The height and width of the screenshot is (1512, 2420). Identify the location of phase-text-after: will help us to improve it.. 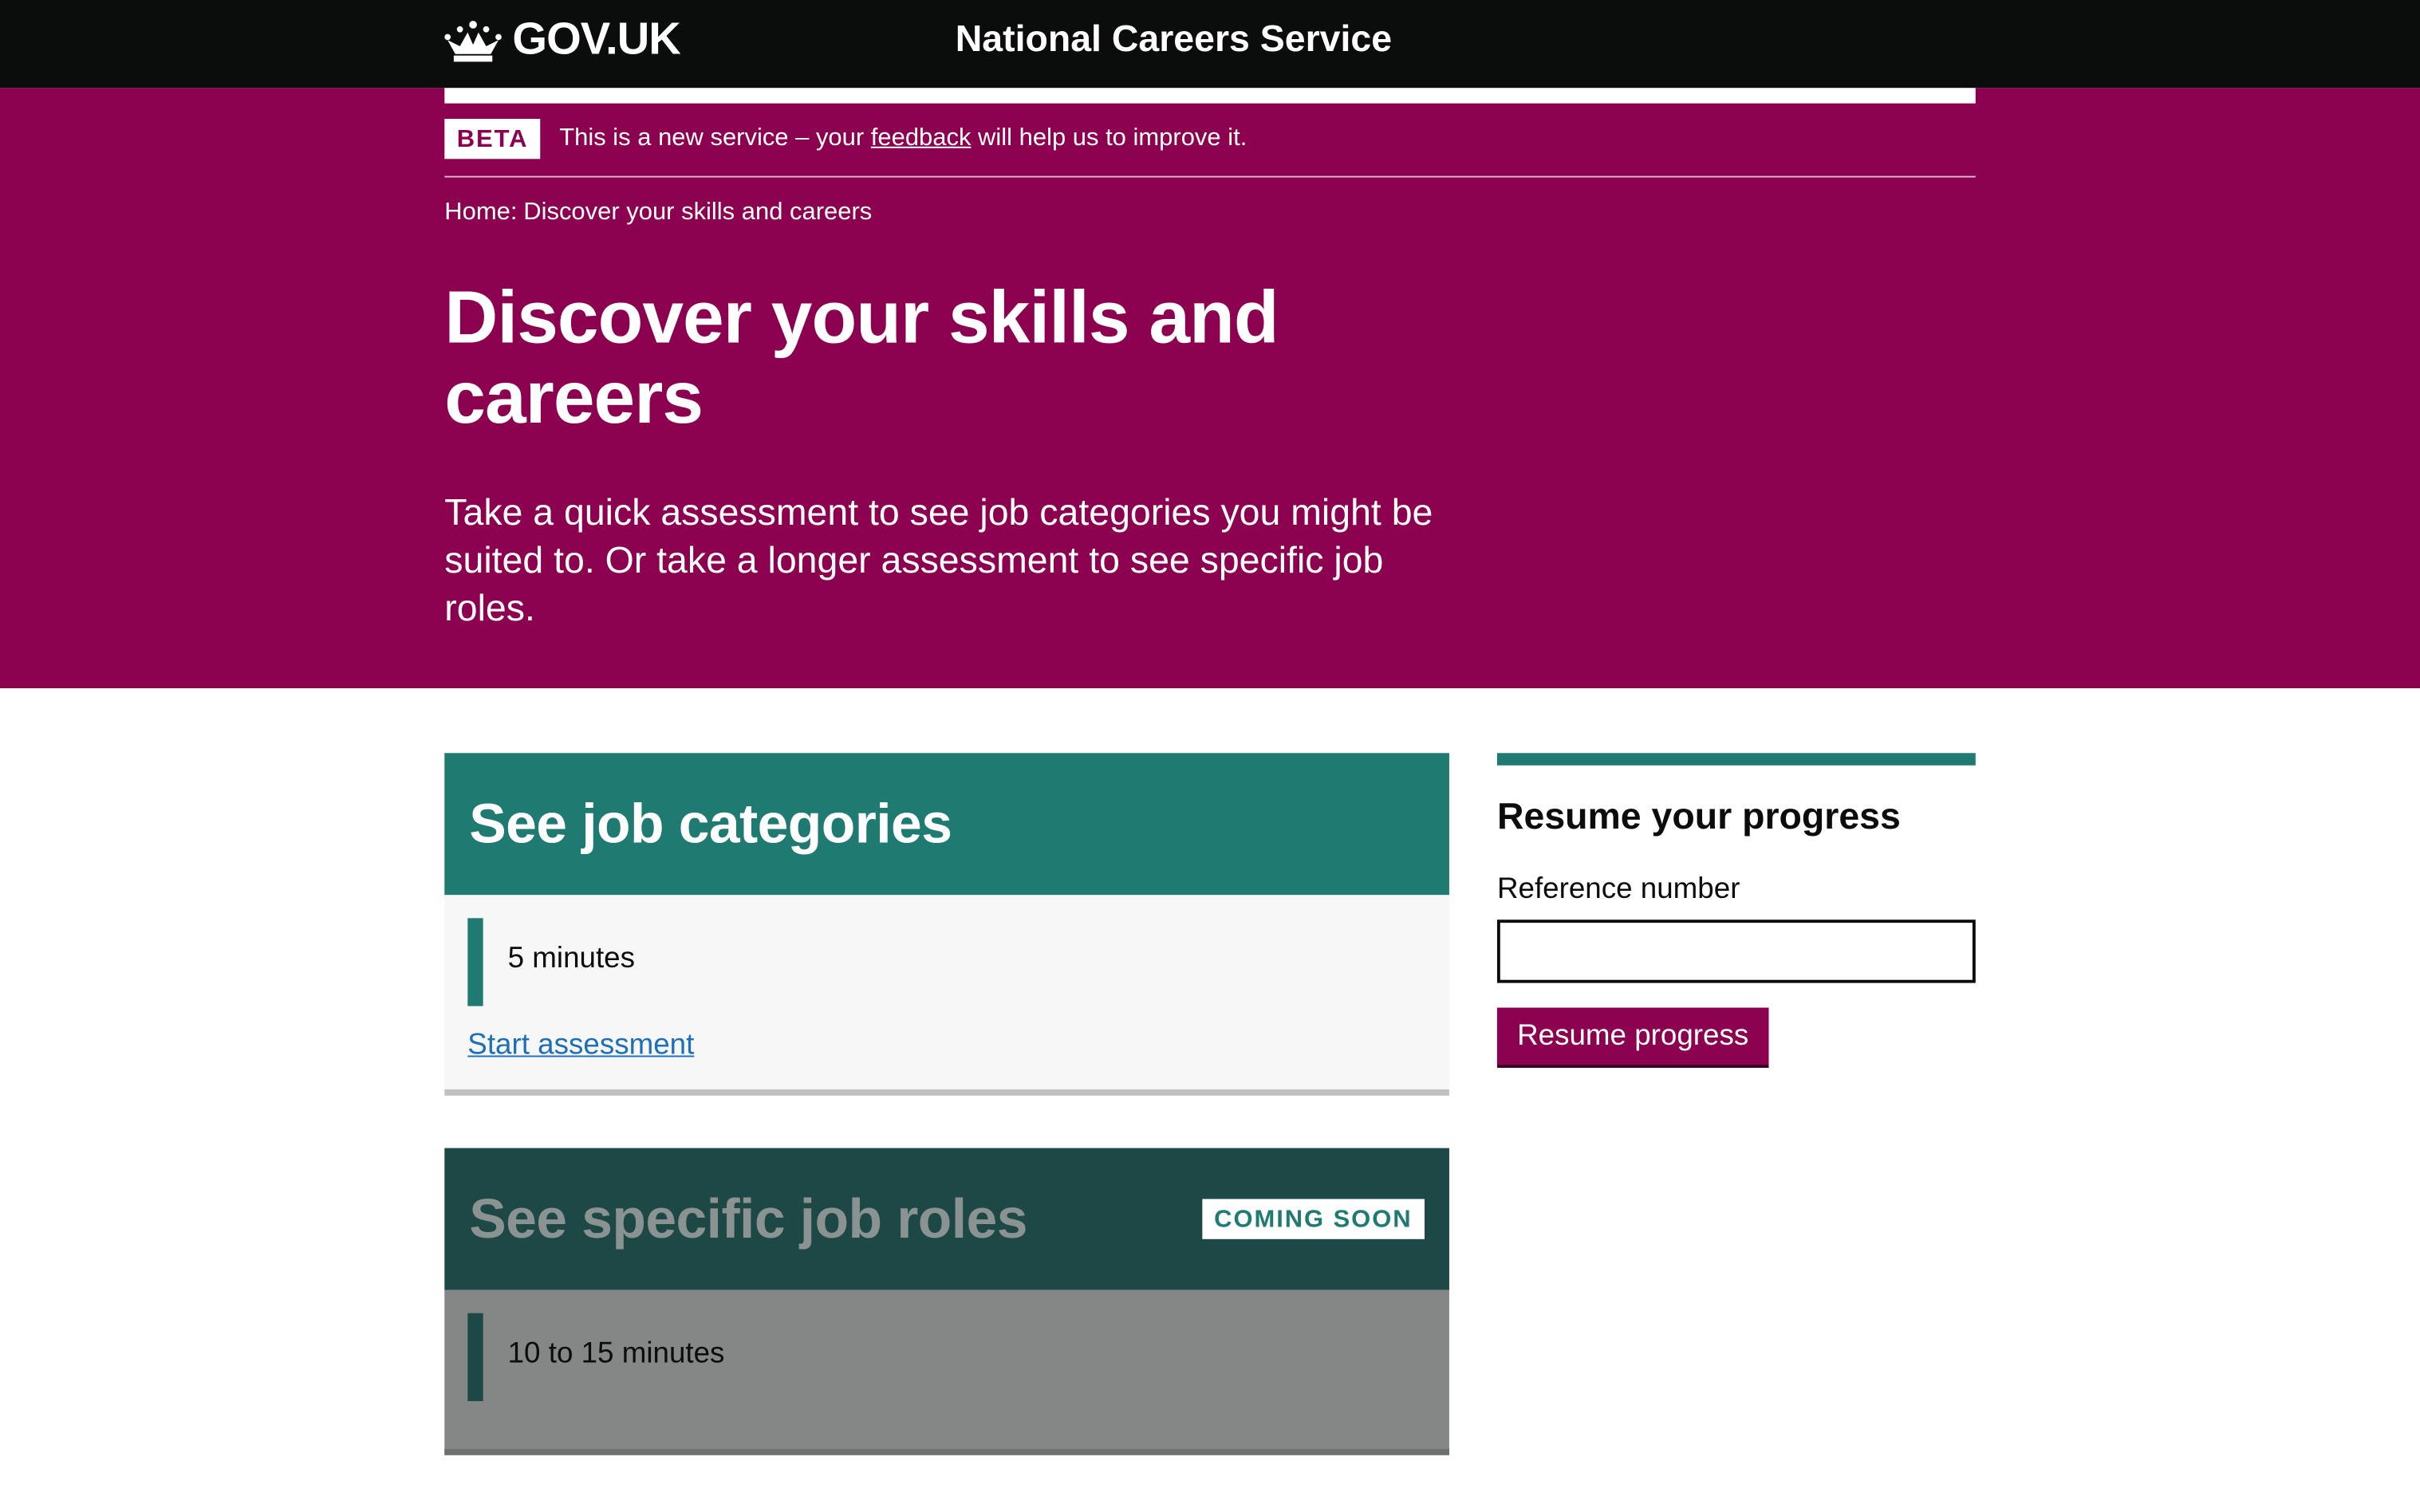
(1109, 138).